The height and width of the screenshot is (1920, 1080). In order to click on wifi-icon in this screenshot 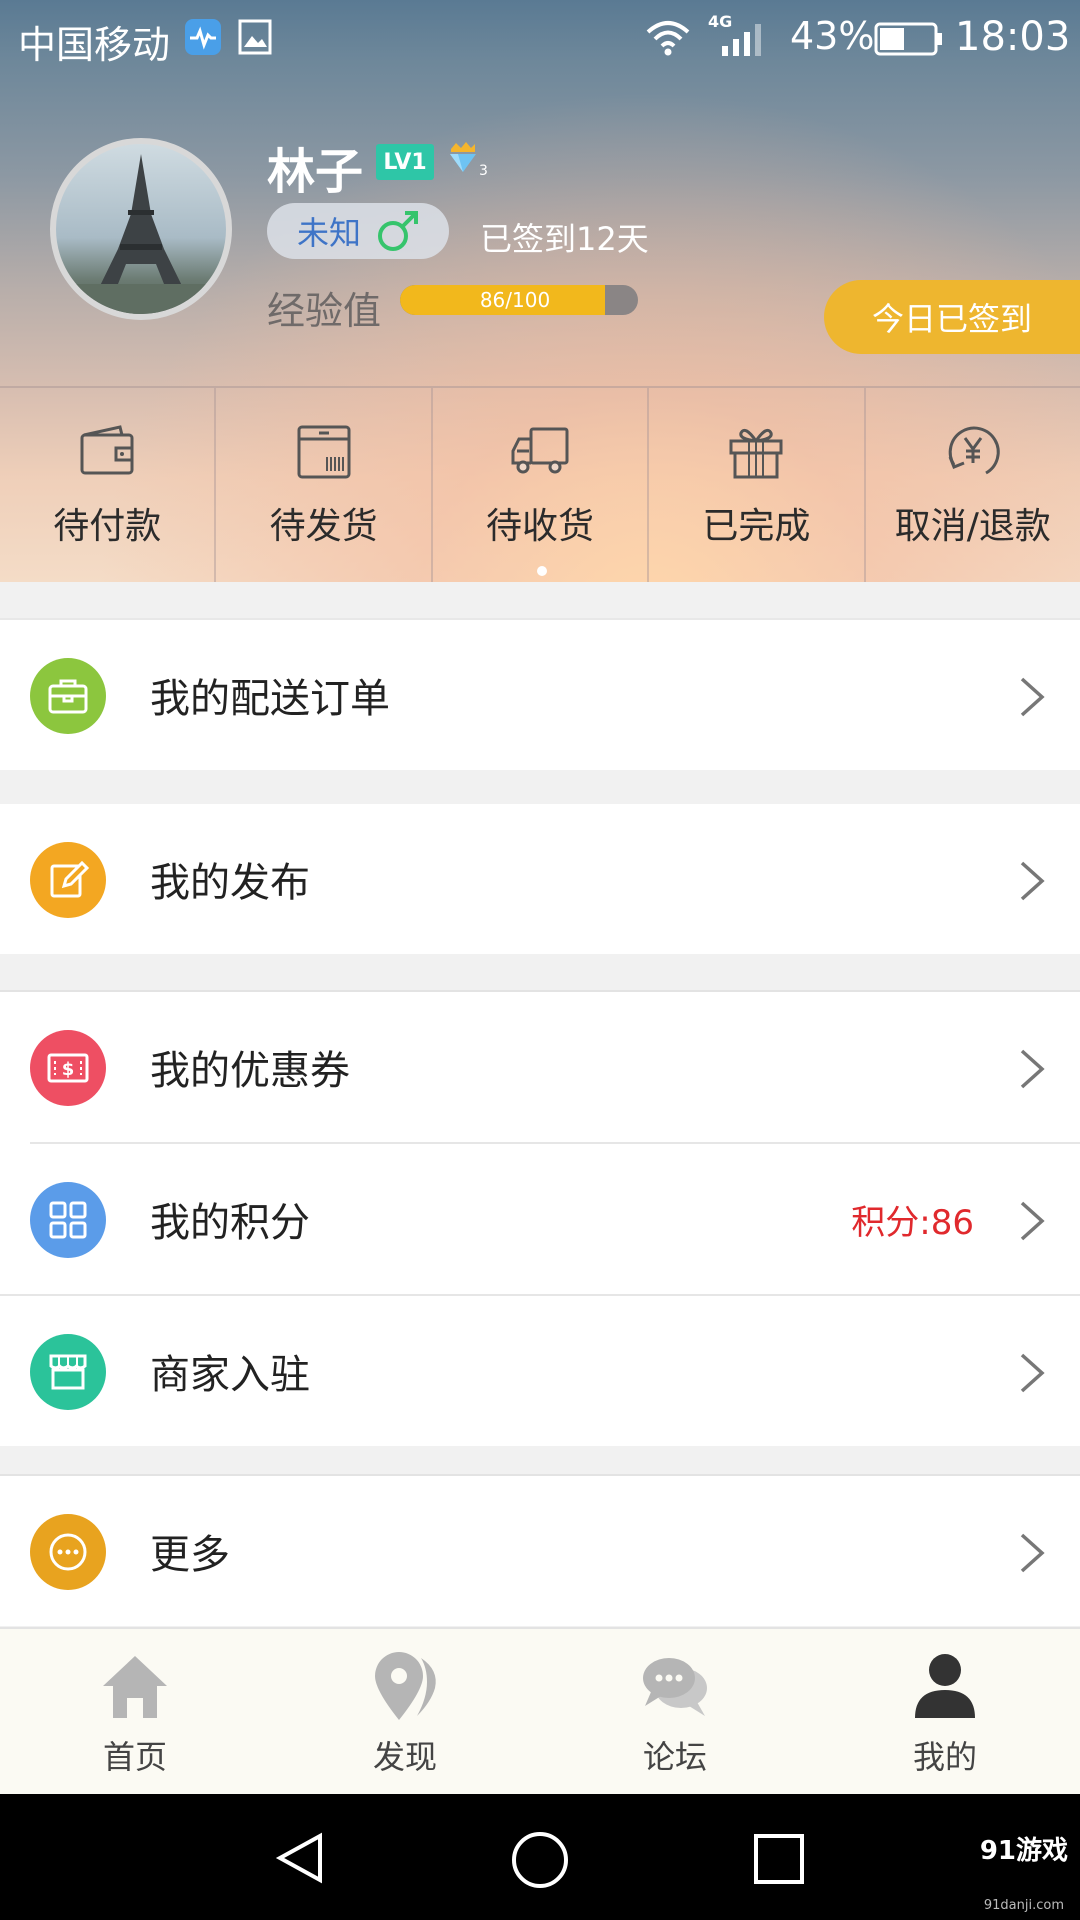, I will do `click(668, 38)`.